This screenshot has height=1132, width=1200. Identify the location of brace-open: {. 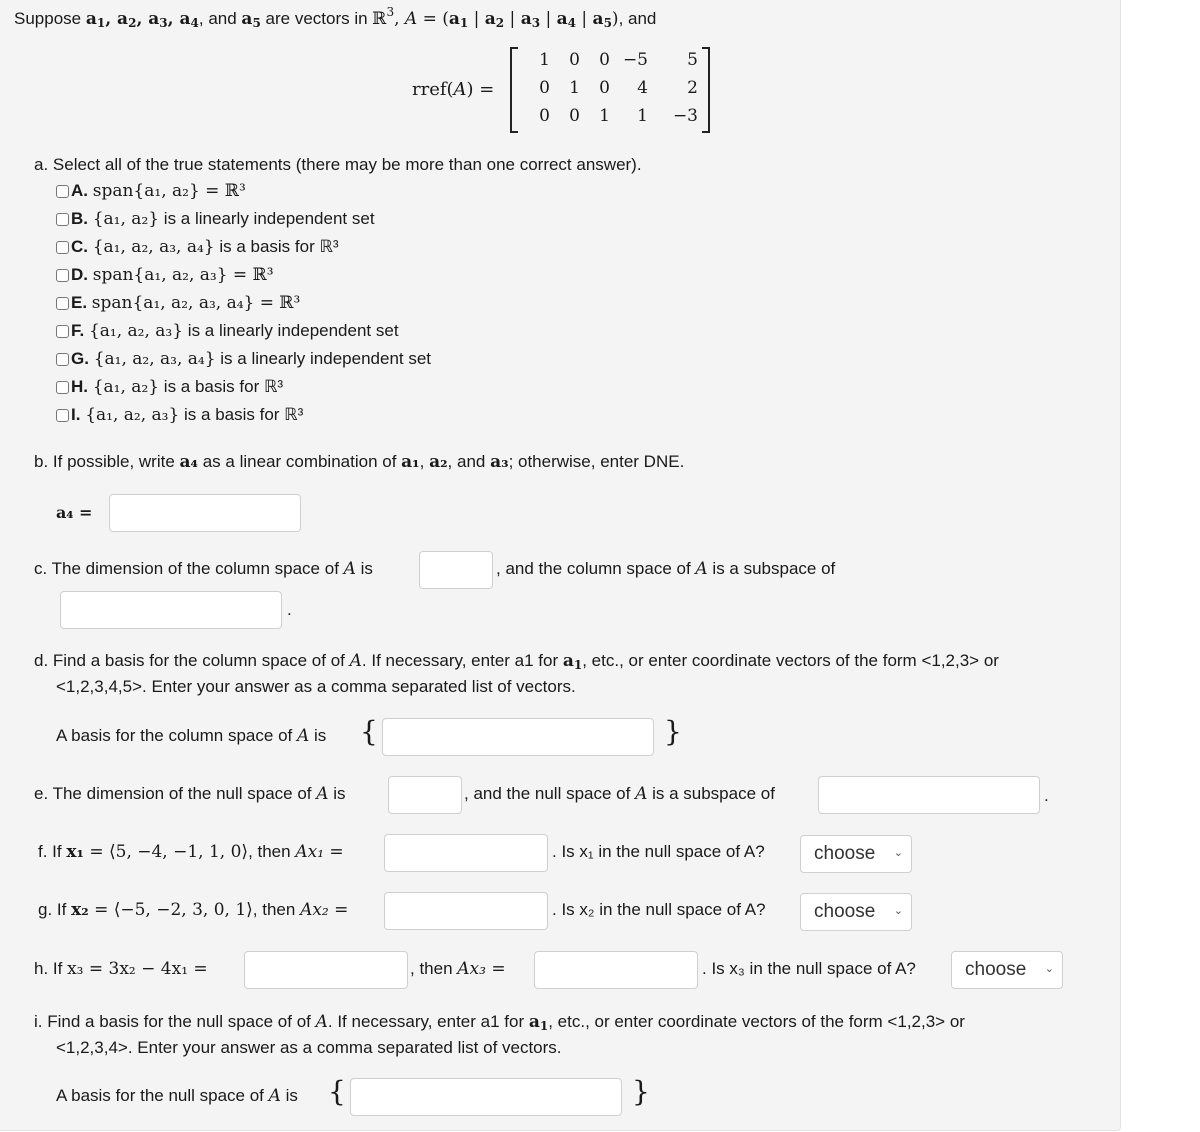
(337, 1091).